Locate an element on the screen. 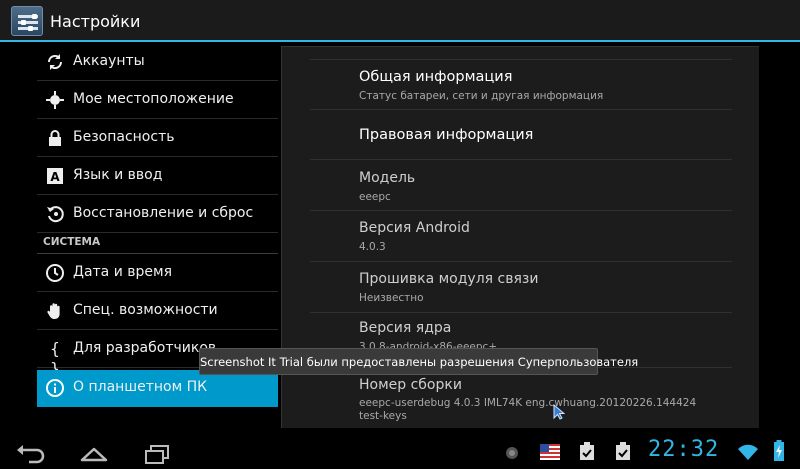 Image resolution: width=800 pixels, height=469 pixels. sidebar-item-security: Безопасность is located at coordinates (157, 138).